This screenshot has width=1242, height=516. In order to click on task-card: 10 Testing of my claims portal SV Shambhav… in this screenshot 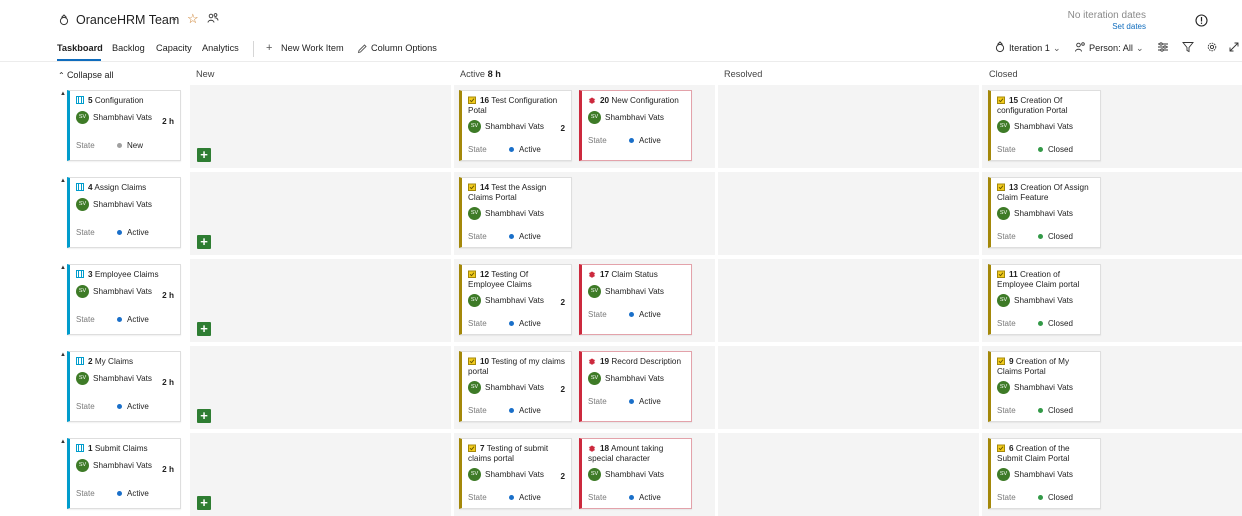, I will do `click(515, 386)`.